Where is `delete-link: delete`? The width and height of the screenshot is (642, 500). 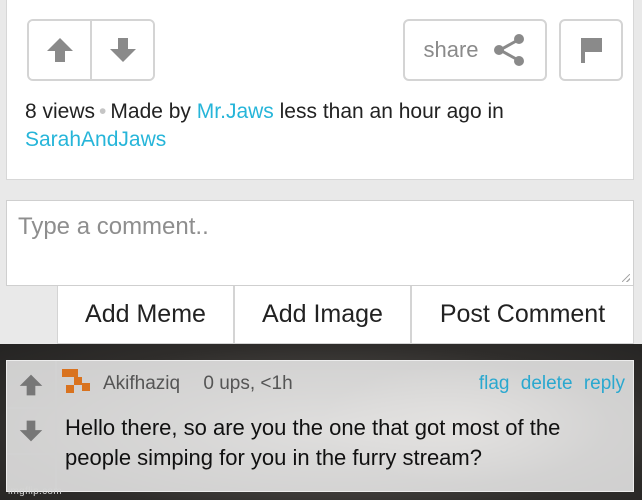
delete-link: delete is located at coordinates (547, 383).